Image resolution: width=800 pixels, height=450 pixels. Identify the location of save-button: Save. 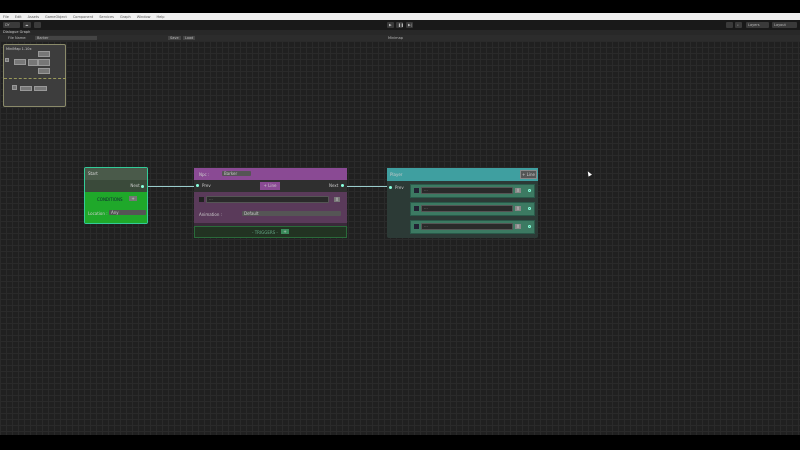
(174, 38).